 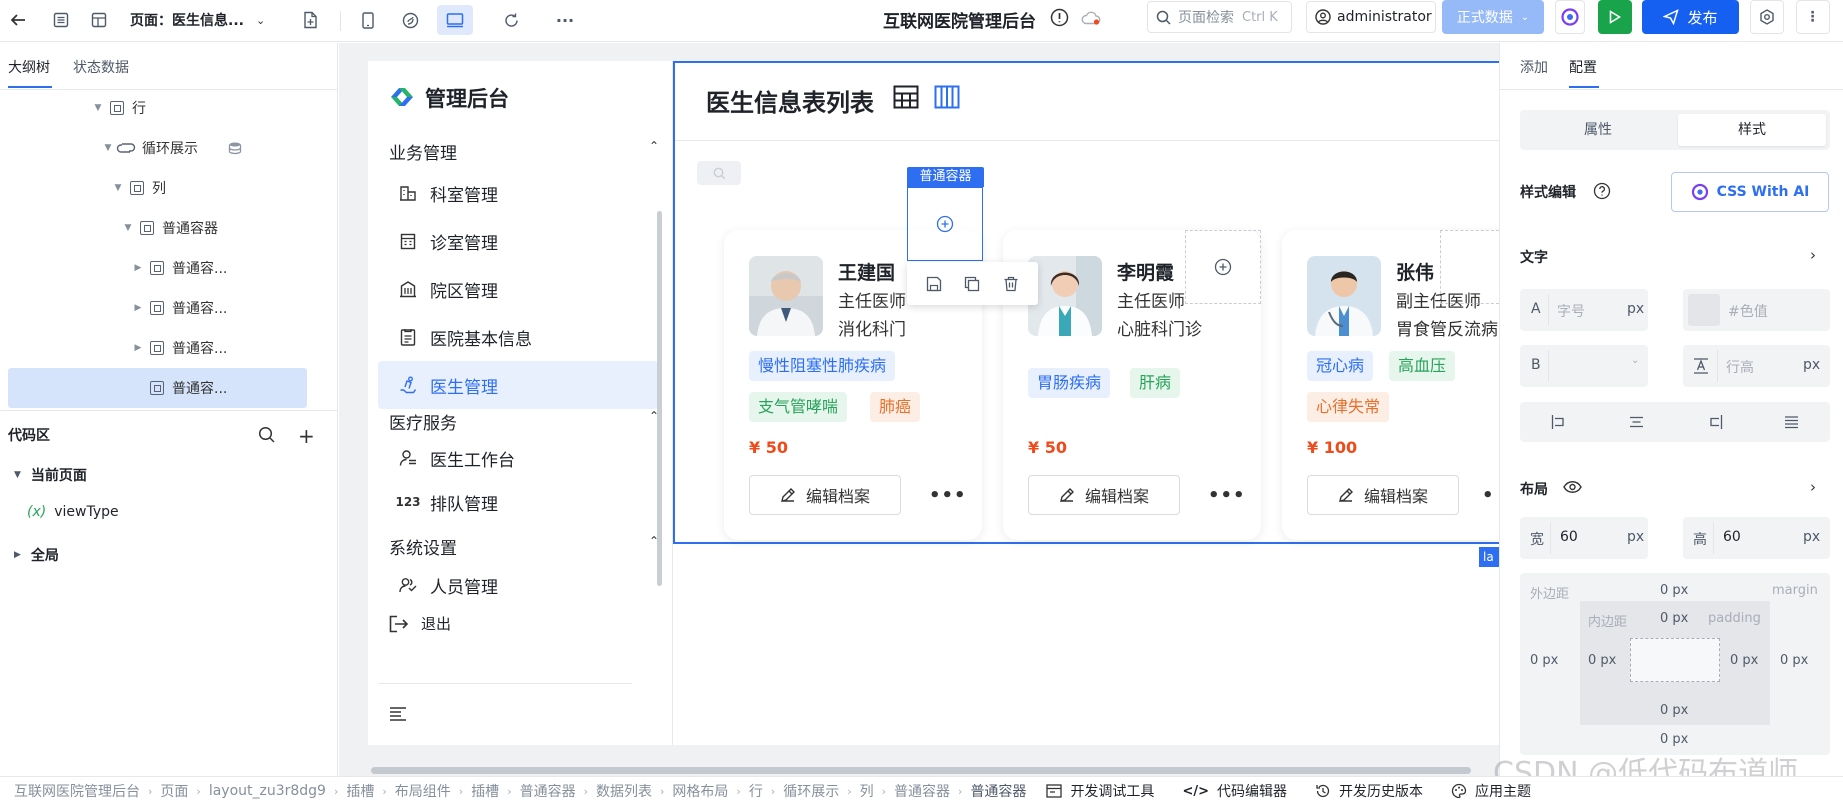 I want to click on new-page-icon, so click(x=311, y=20).